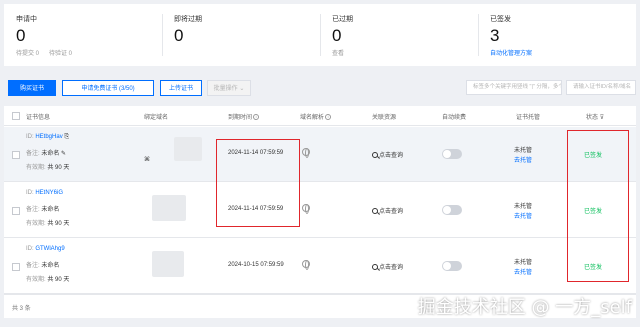 The height and width of the screenshot is (327, 640). Describe the element at coordinates (49, 249) in the screenshot. I see `certificate-id-link: GTWlAhg9` at that location.